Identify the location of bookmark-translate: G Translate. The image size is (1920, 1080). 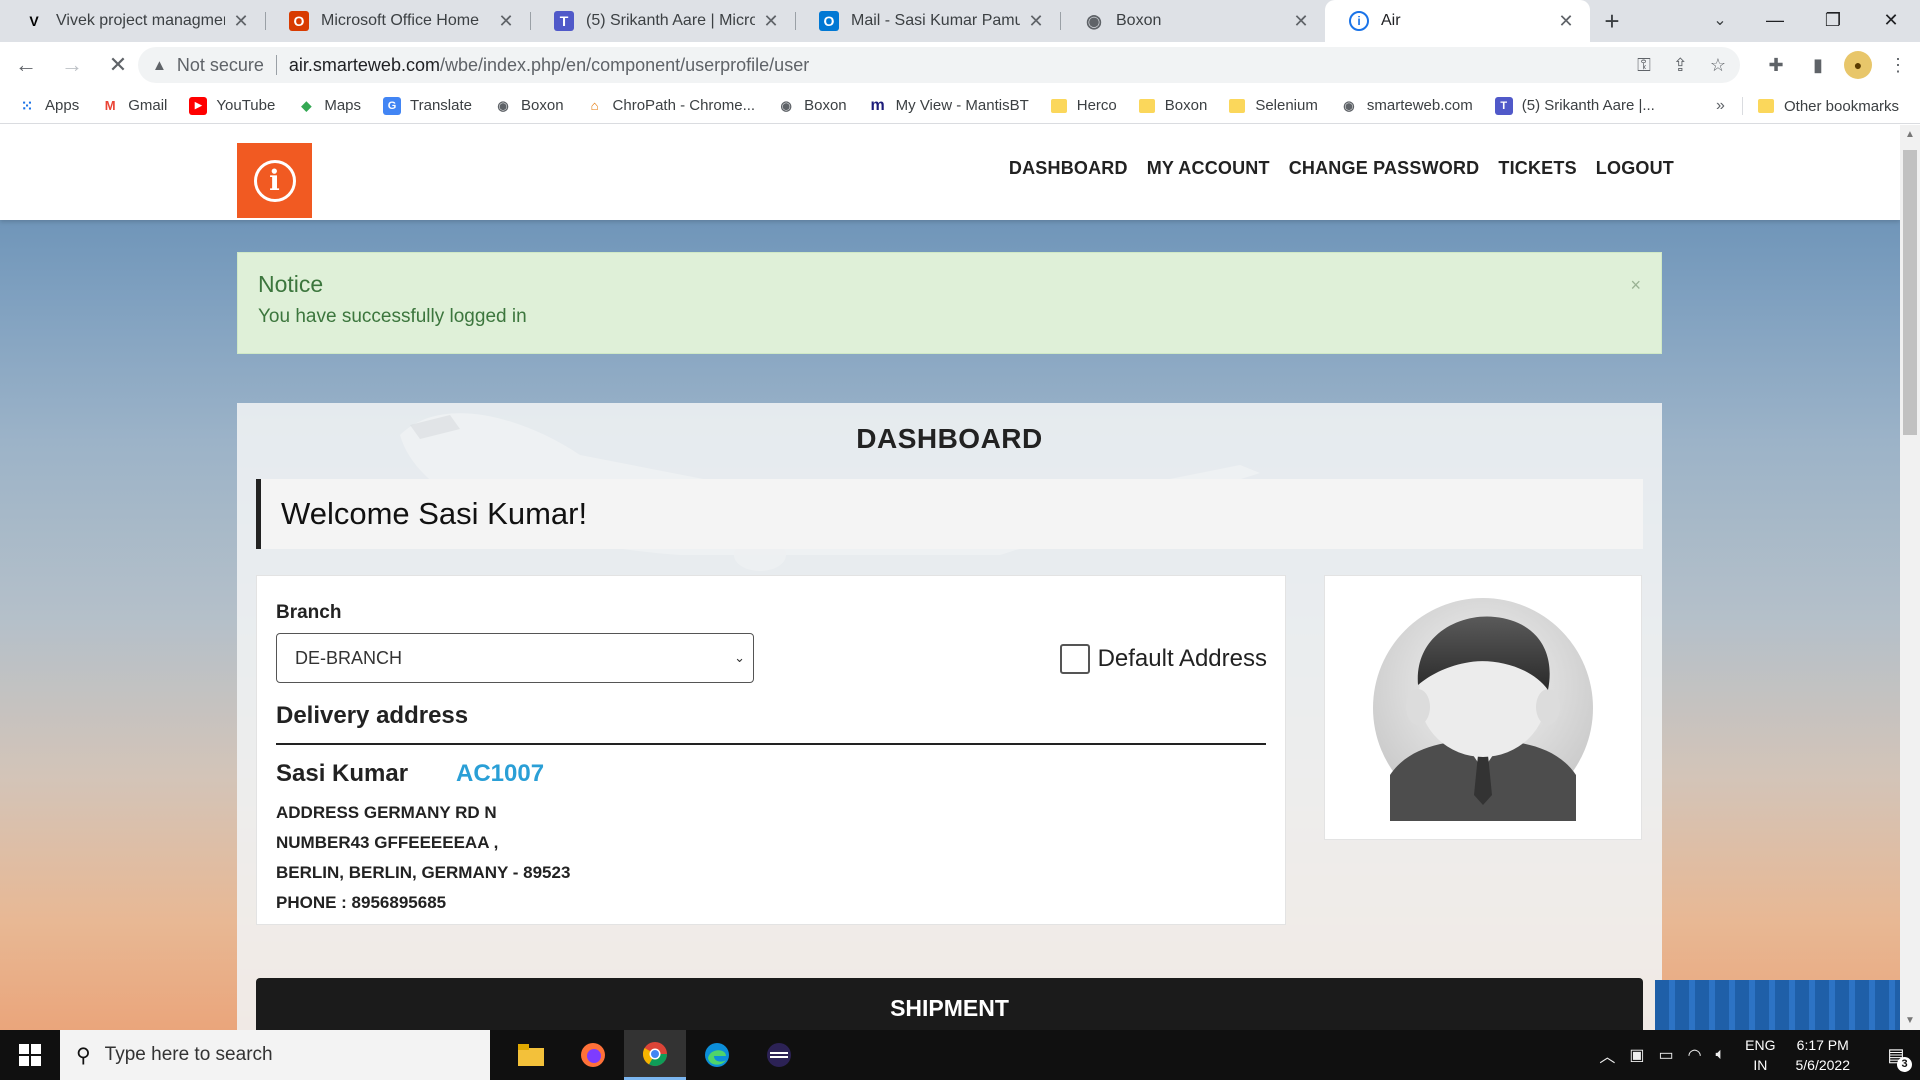
(427, 105).